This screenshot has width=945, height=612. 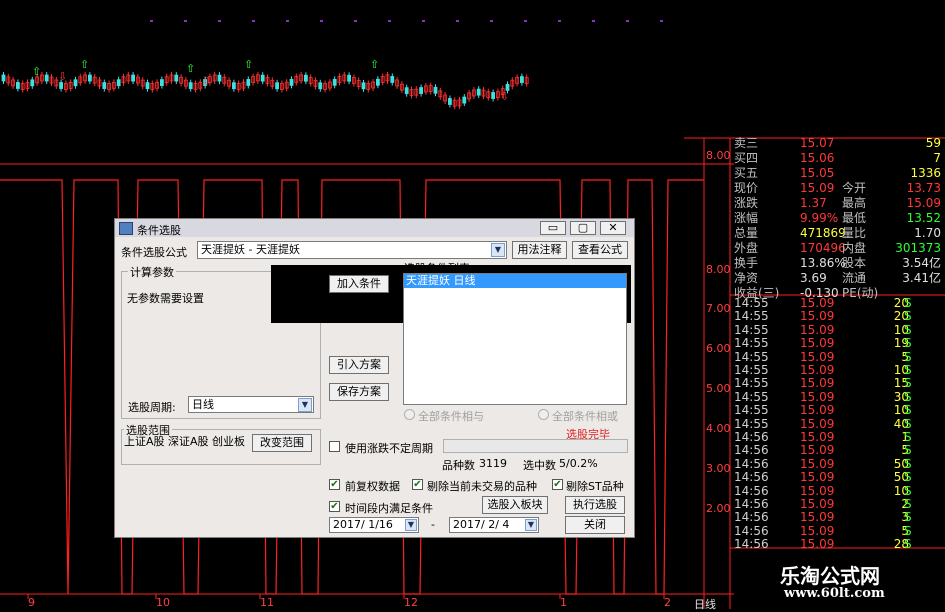 What do you see at coordinates (854, 233) in the screenshot?
I see `quote-extra-label: 量比` at bounding box center [854, 233].